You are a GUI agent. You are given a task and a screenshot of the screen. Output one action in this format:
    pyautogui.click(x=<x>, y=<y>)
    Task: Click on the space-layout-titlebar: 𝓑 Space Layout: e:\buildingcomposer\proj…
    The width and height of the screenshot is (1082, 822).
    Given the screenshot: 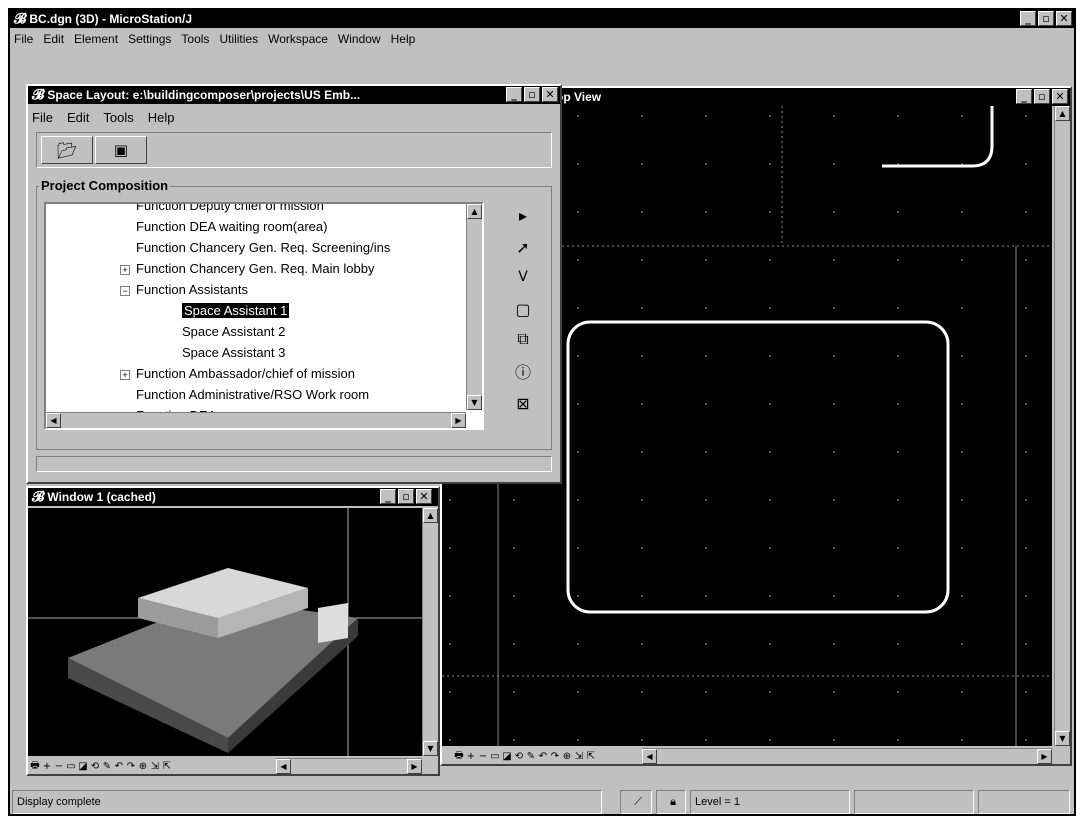 What is the action you would take?
    pyautogui.click(x=294, y=95)
    